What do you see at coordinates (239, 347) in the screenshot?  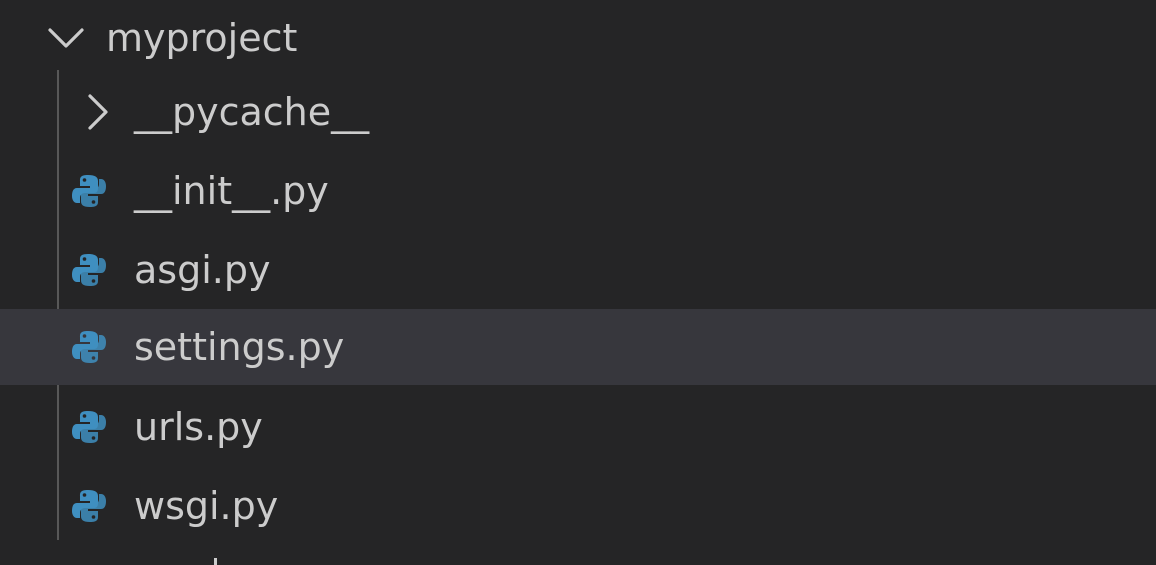 I see `file-label: settings.py` at bounding box center [239, 347].